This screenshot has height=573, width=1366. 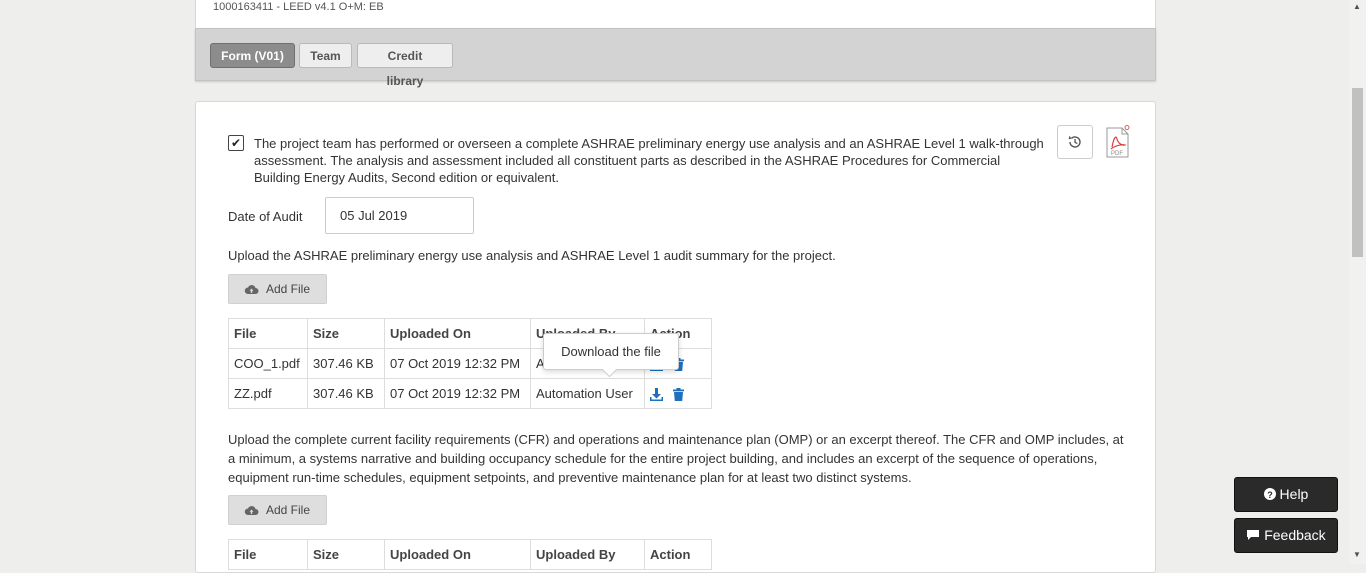 What do you see at coordinates (1357, 554) in the screenshot?
I see `scroll-down-icon: ▼` at bounding box center [1357, 554].